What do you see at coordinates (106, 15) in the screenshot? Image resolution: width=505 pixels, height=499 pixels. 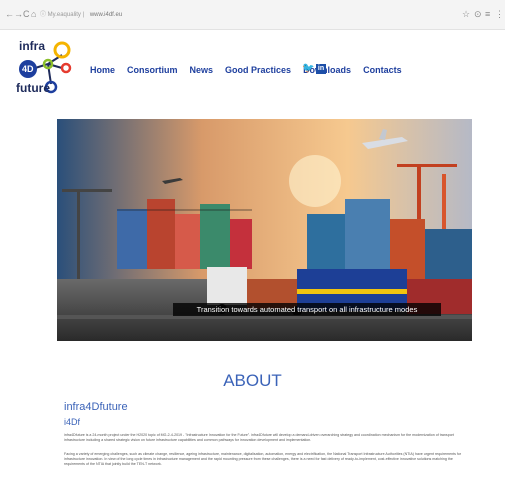 I see `url-text: www.i4df.eu` at bounding box center [106, 15].